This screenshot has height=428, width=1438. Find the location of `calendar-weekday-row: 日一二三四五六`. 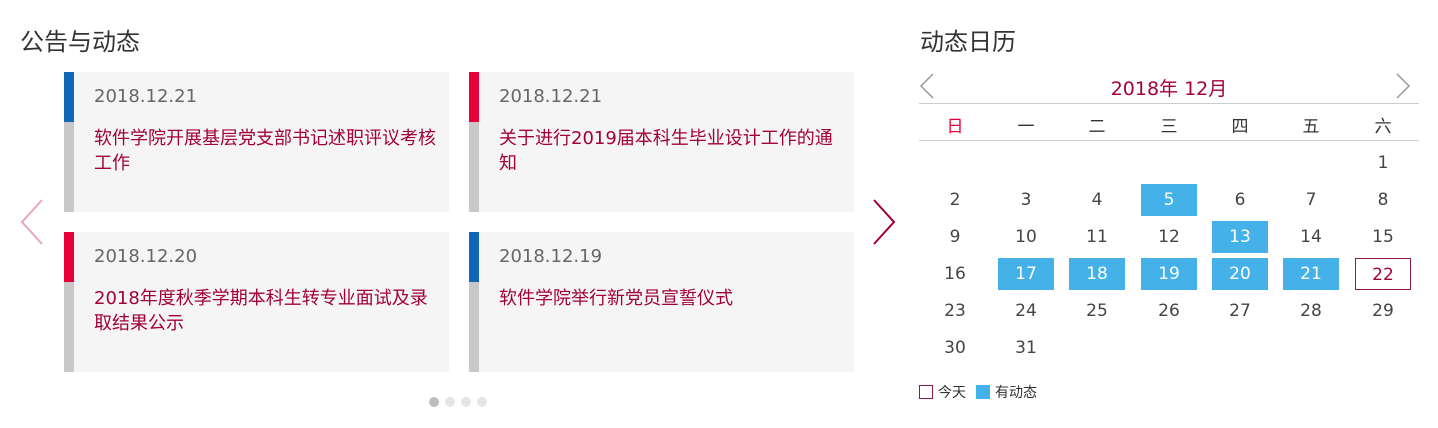

calendar-weekday-row: 日一二三四五六 is located at coordinates (1169, 122).